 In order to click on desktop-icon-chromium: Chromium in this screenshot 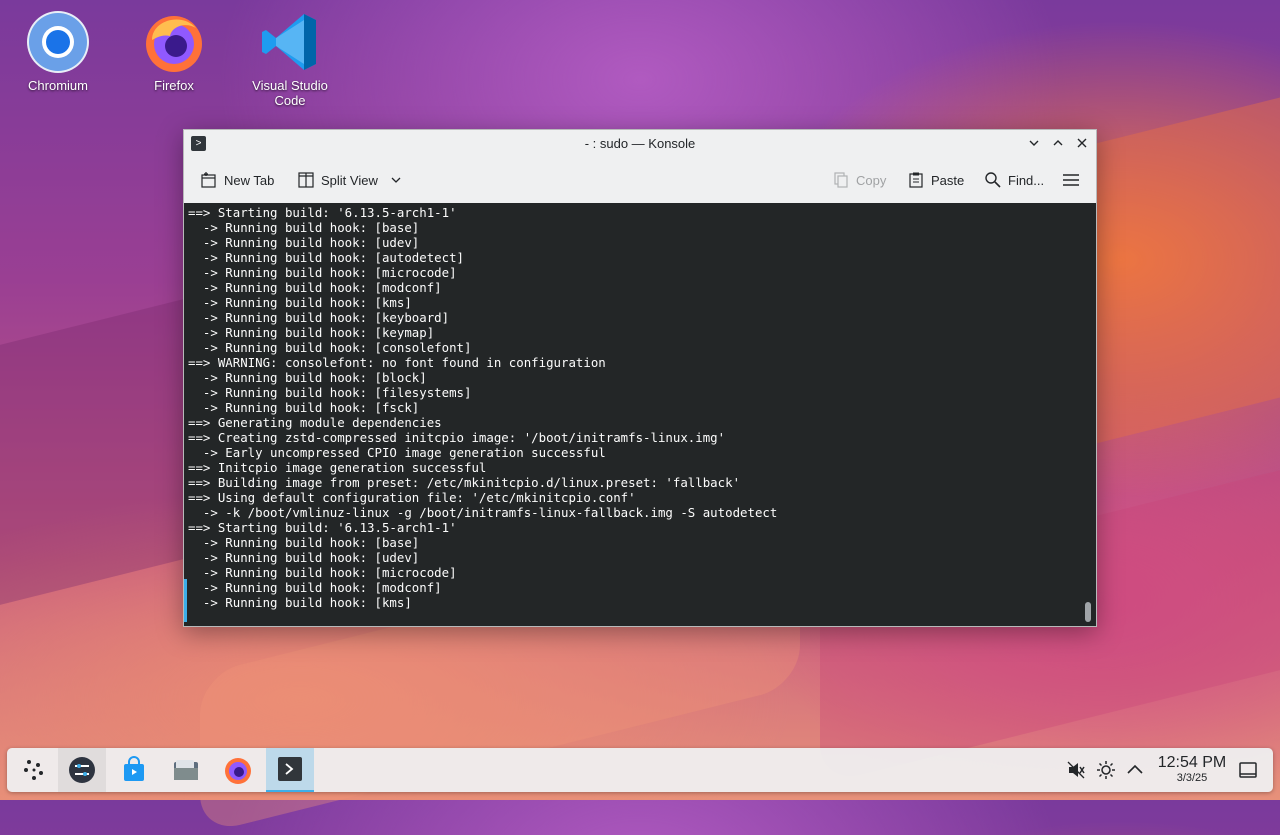, I will do `click(58, 51)`.